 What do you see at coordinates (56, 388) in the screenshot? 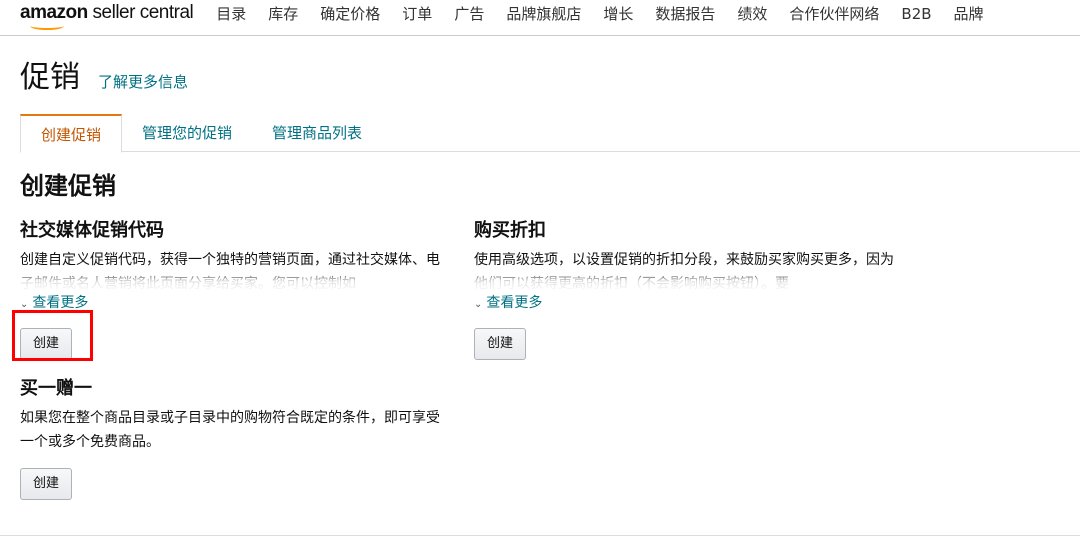
I see `card-title: 买一赠一` at bounding box center [56, 388].